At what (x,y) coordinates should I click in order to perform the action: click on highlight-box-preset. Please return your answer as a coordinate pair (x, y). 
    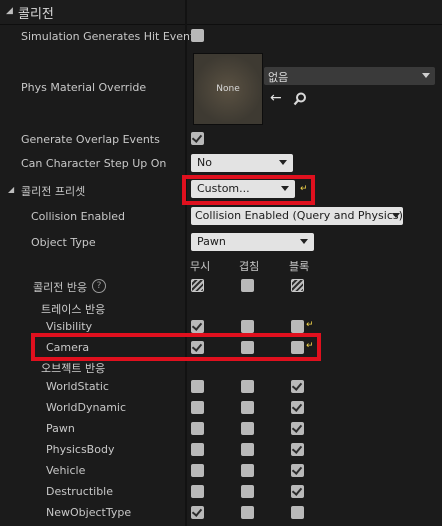
    Looking at the image, I should click on (248, 190).